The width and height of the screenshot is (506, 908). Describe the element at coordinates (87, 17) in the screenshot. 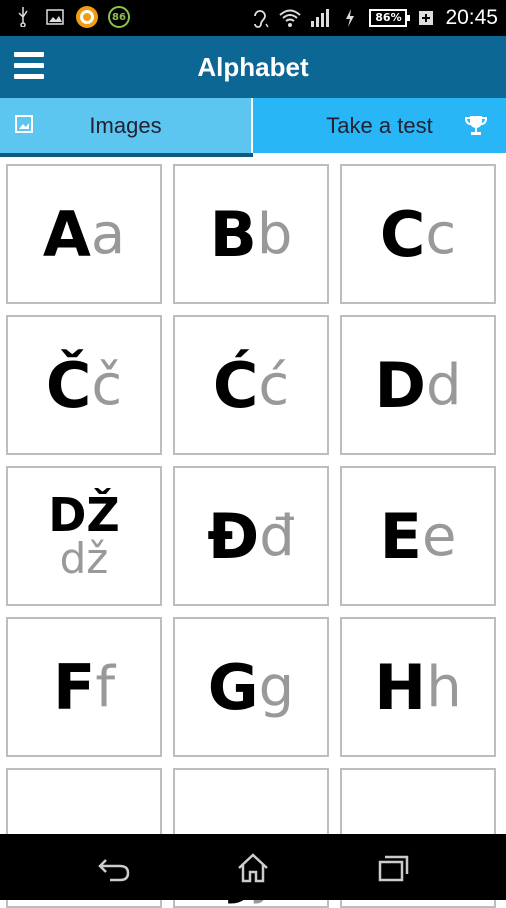

I see `app-notification-icon` at that location.